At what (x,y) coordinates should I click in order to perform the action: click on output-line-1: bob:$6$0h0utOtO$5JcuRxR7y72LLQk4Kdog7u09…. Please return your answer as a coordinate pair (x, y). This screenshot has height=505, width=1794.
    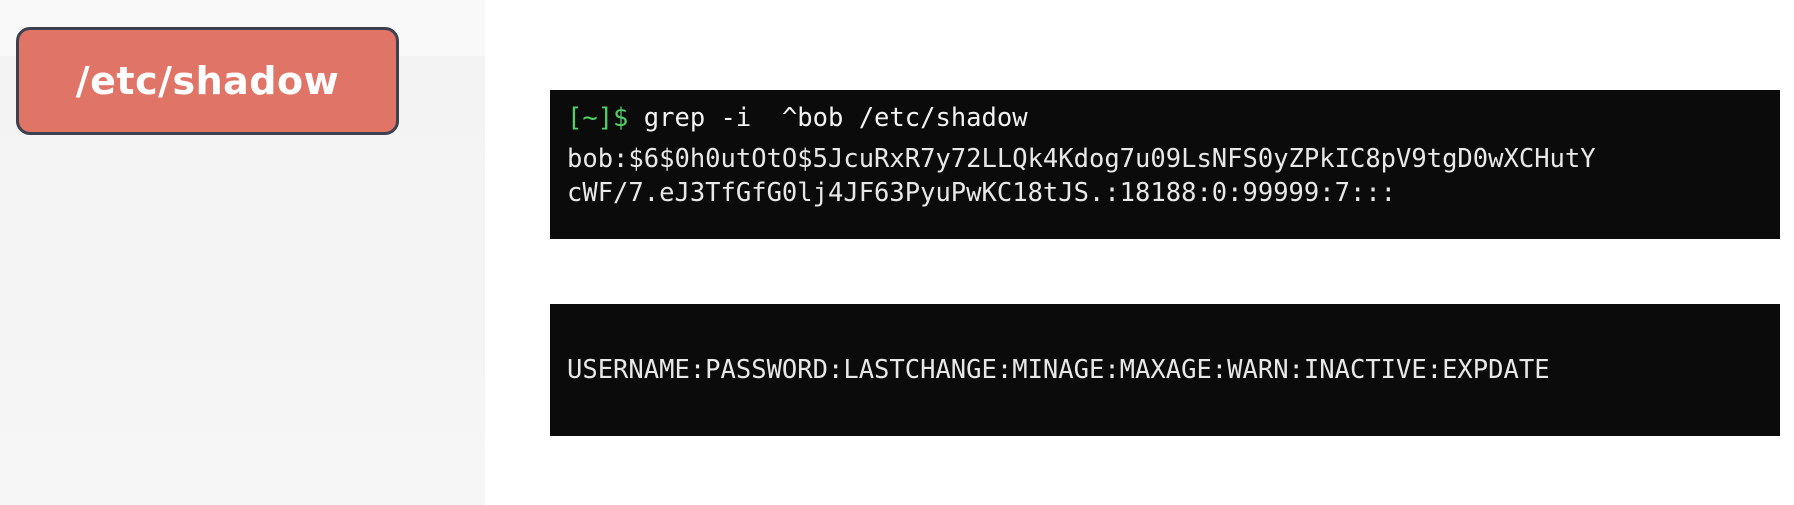
    Looking at the image, I should click on (1081, 159).